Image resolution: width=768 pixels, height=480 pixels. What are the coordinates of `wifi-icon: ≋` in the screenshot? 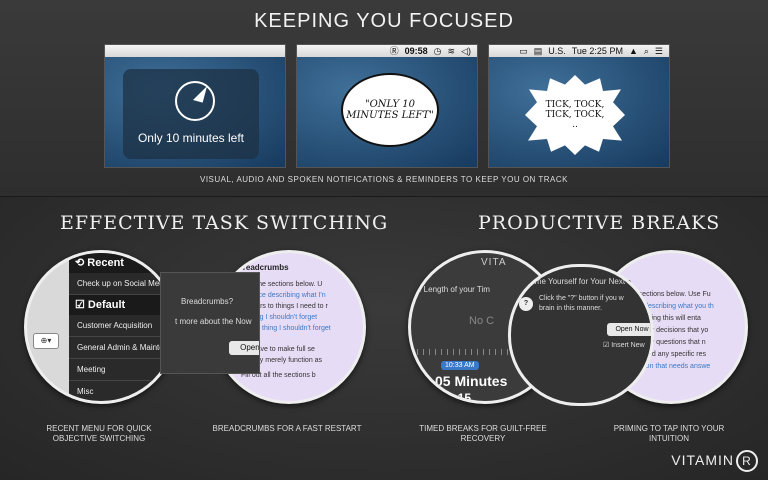 It's located at (452, 51).